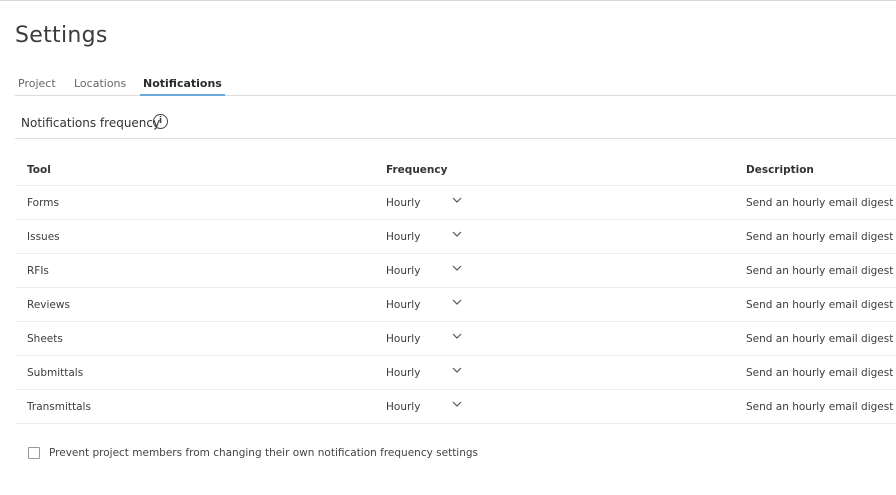 The height and width of the screenshot is (495, 896). What do you see at coordinates (417, 170) in the screenshot?
I see `header-frequency: Frequency` at bounding box center [417, 170].